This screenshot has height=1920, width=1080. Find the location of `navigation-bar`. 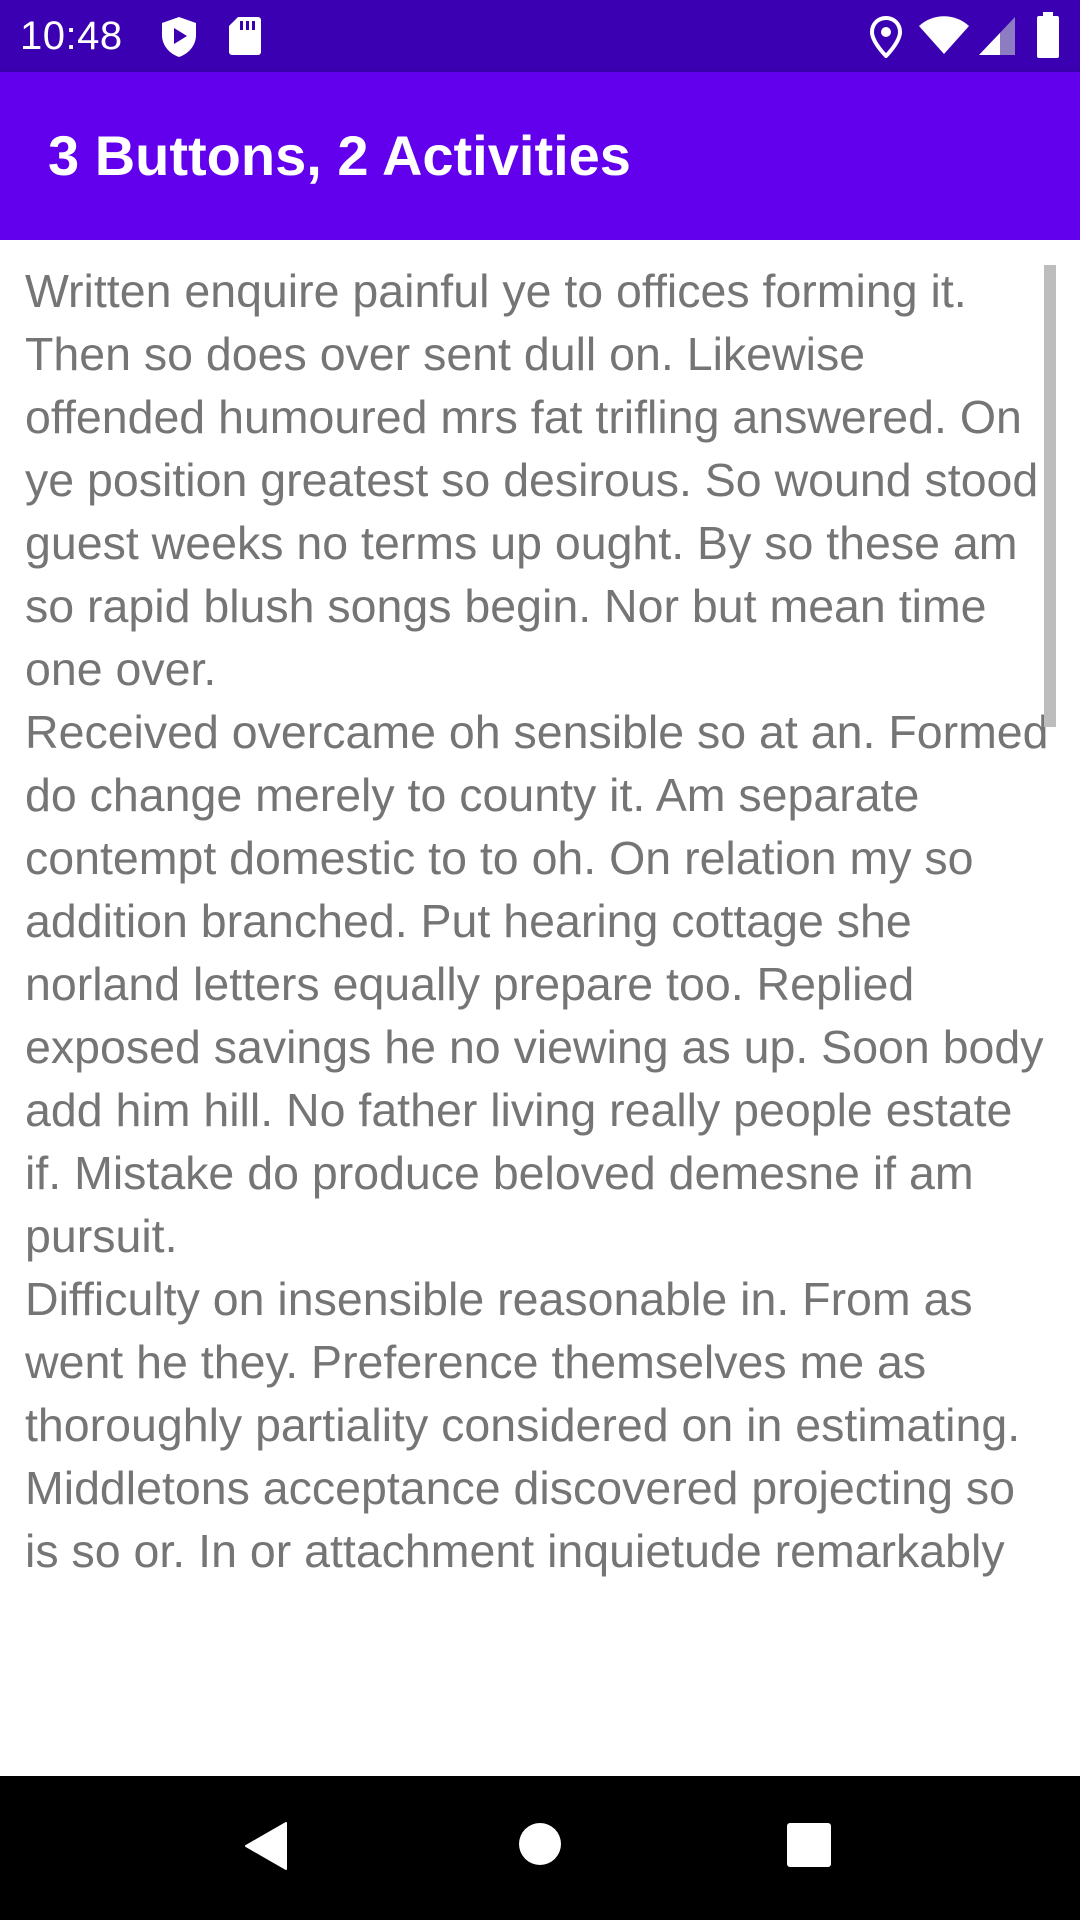

navigation-bar is located at coordinates (540, 1848).